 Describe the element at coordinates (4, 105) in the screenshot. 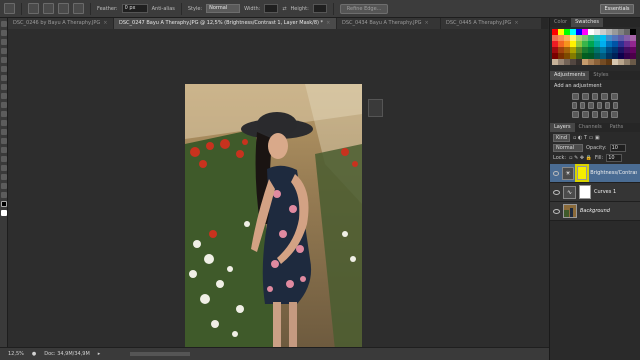

I see `history-brush-tool-icon` at that location.